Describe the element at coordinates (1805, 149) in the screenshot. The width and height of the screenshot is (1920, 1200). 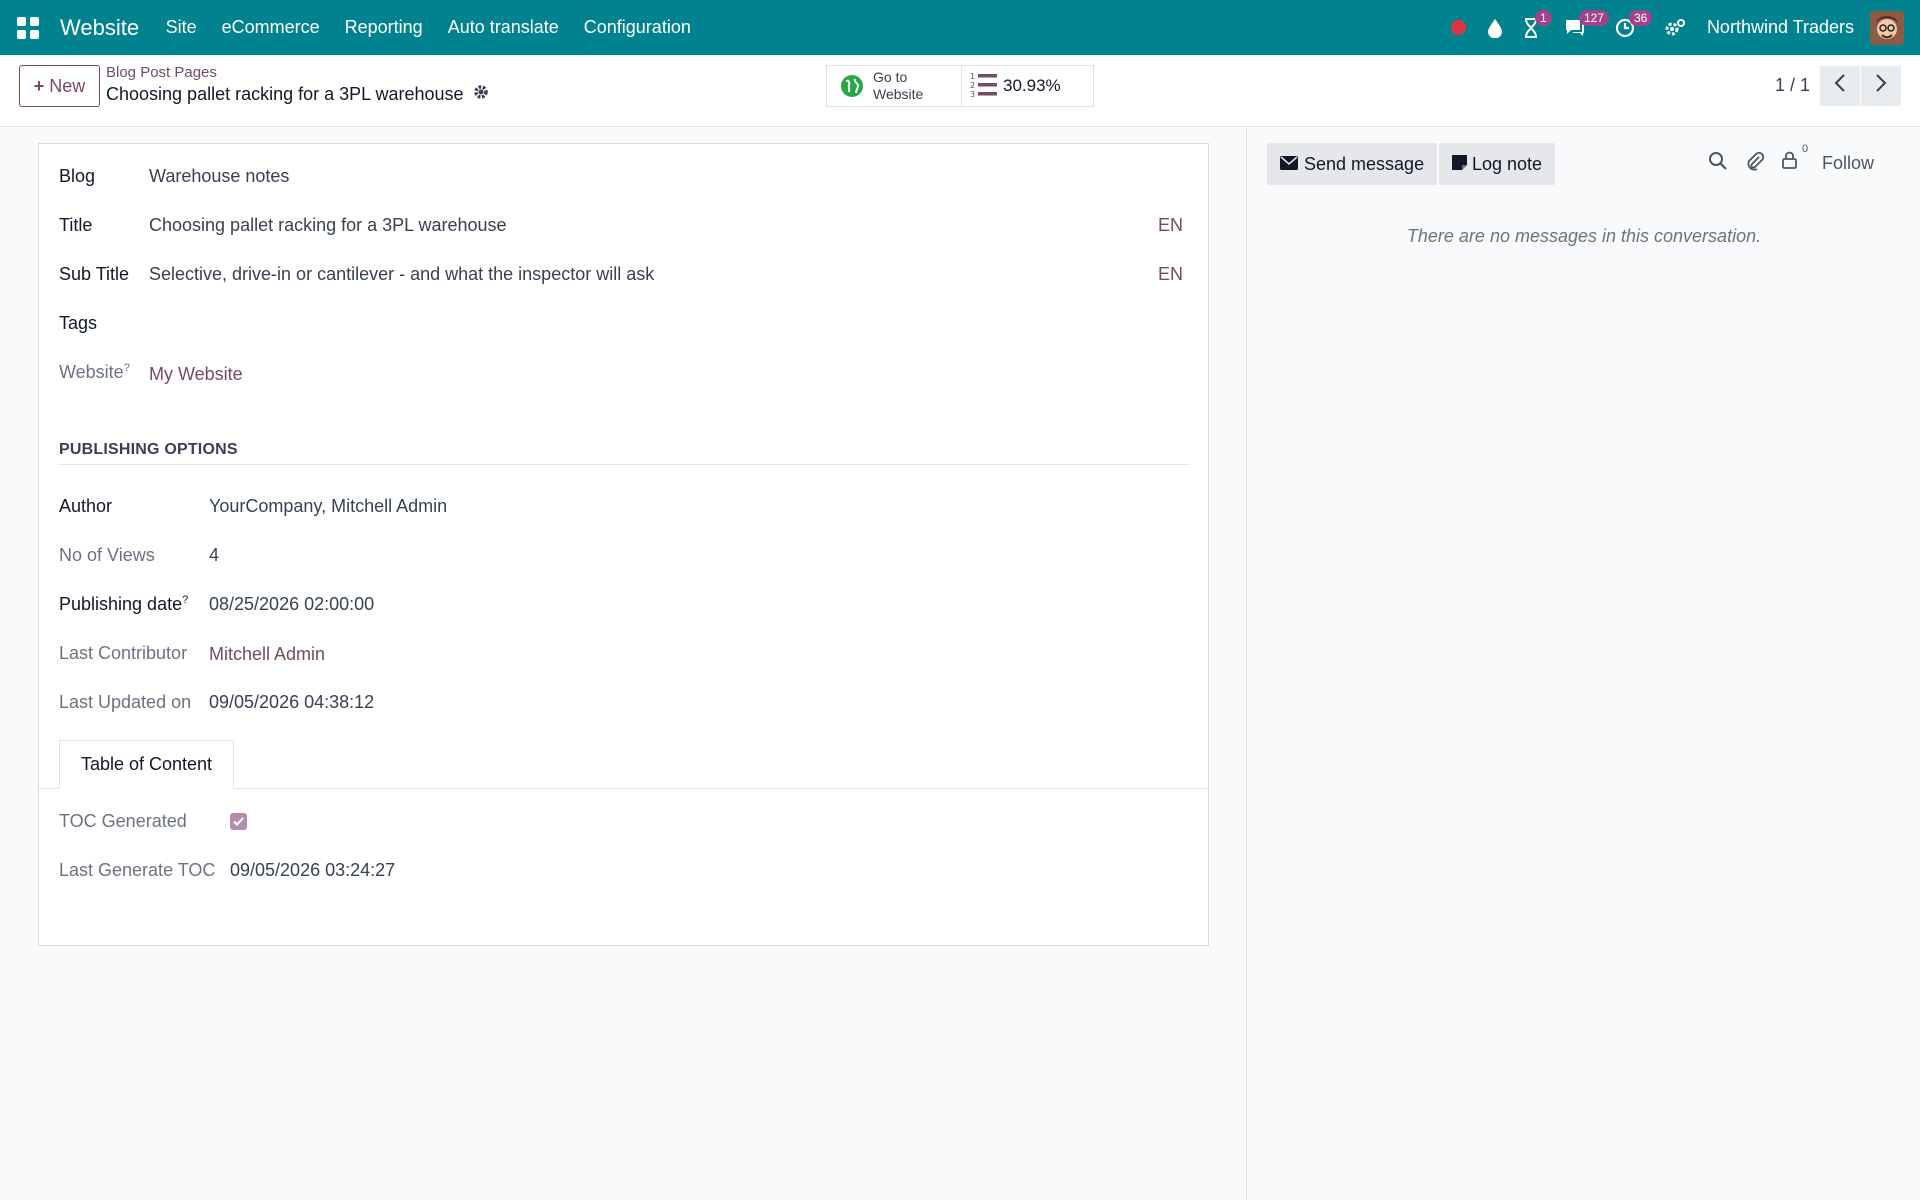
I see `followers-count: 0` at that location.